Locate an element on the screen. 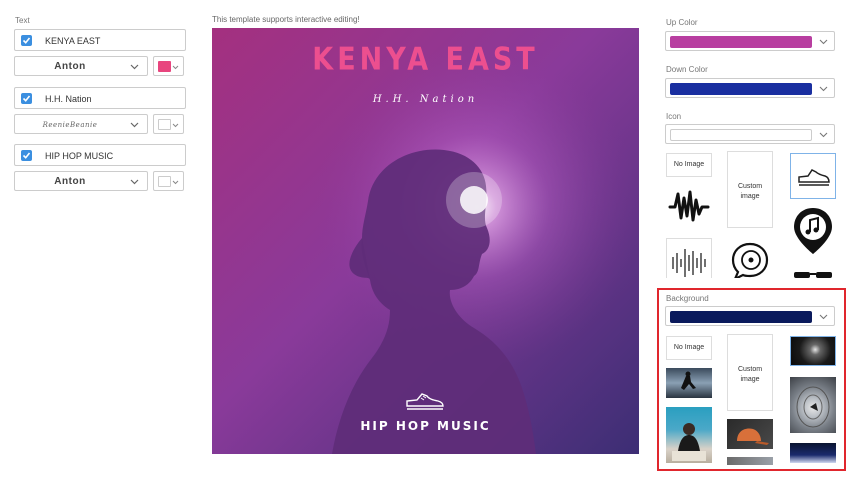  icon-record-tile is located at coordinates (750, 258).